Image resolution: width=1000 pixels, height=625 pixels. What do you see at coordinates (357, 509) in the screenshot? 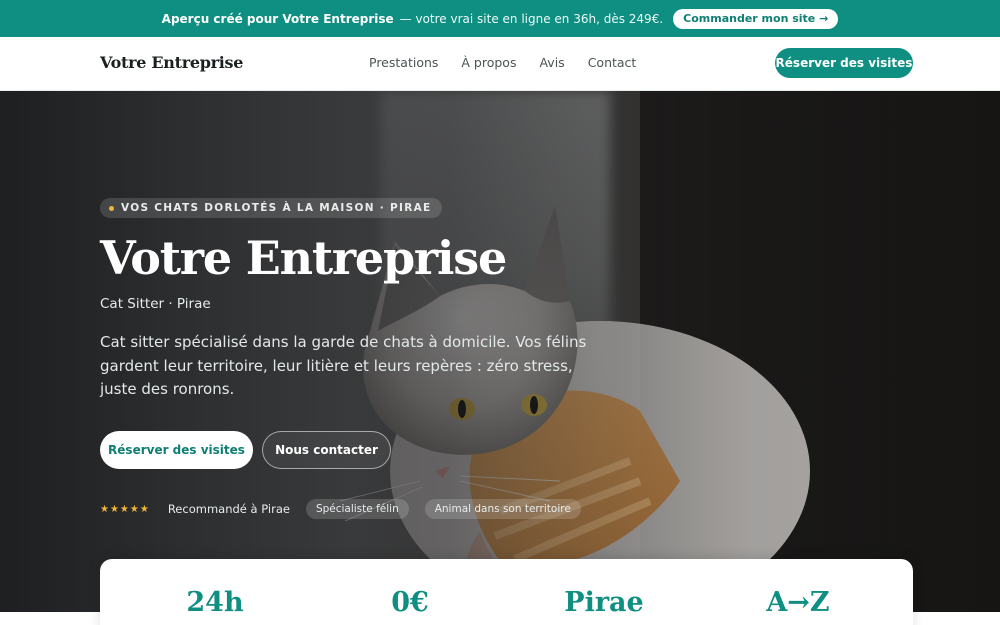
I see `chip-feline-specialist: Spécialiste félin` at bounding box center [357, 509].